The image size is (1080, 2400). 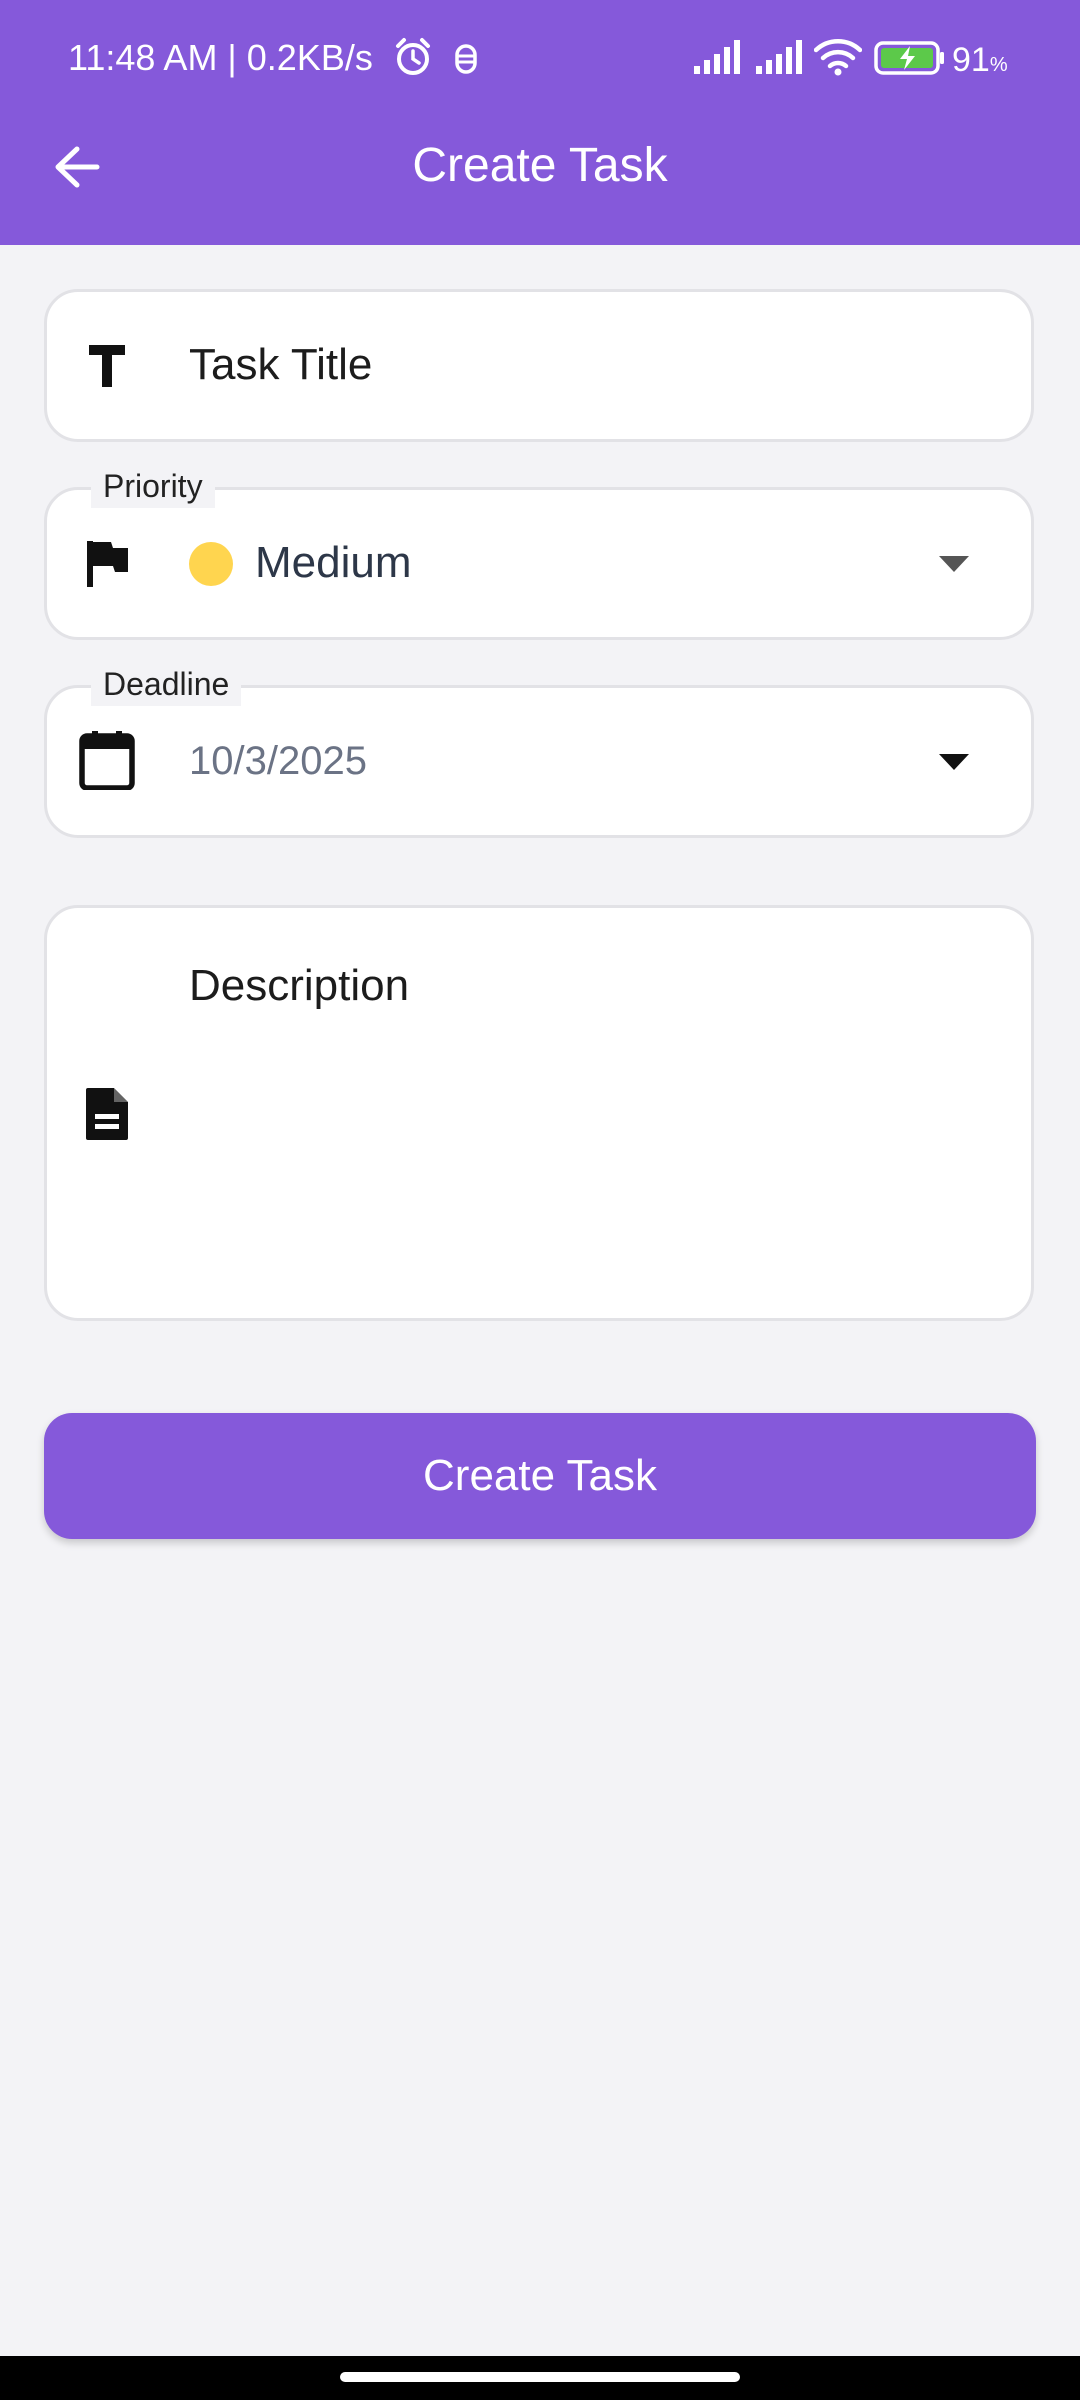 I want to click on system-nav-bar, so click(x=540, y=2378).